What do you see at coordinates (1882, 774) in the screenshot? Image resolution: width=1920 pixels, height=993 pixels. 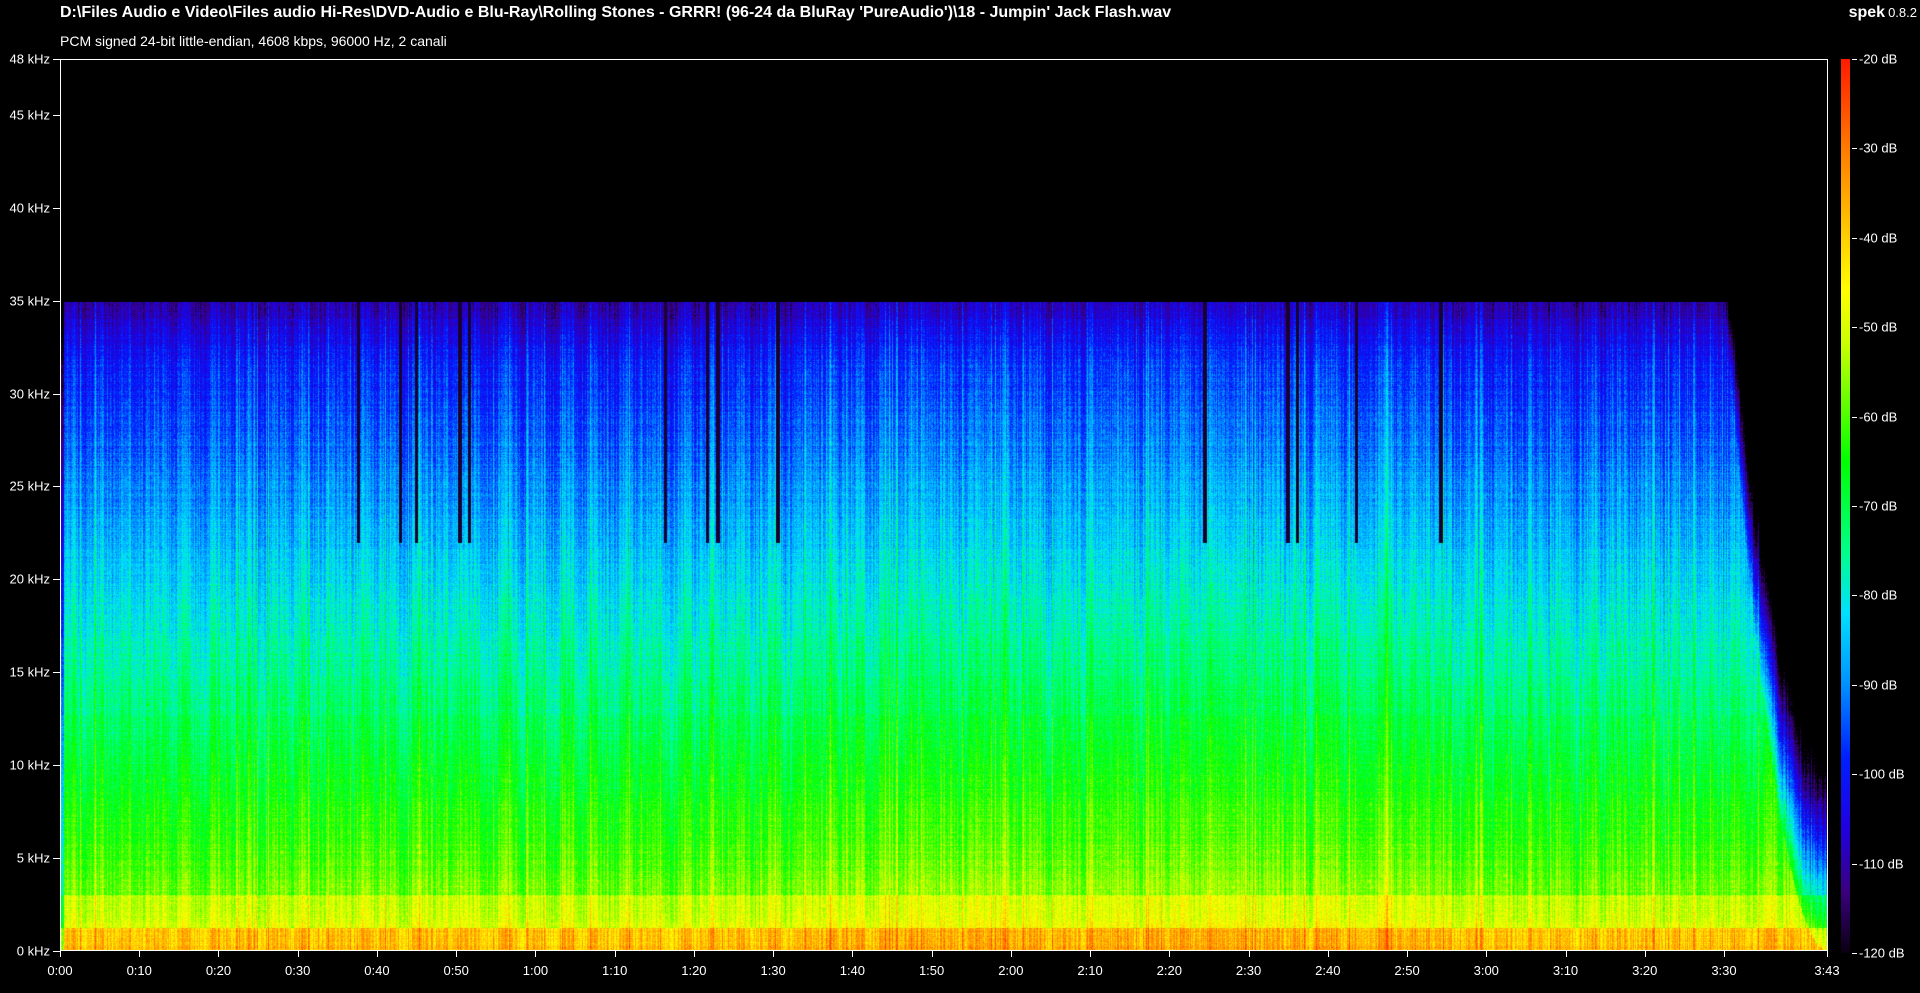 I see `level-tick-label: -100 dB` at bounding box center [1882, 774].